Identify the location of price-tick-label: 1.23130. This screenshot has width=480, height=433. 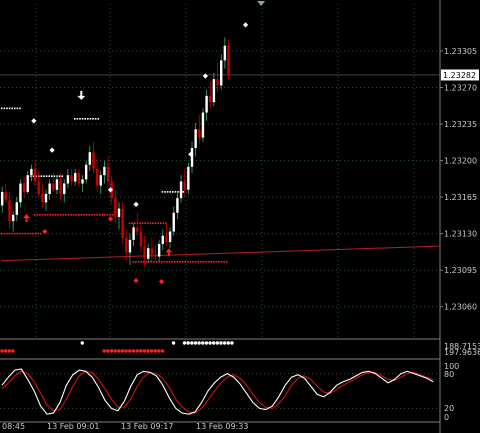
(460, 234).